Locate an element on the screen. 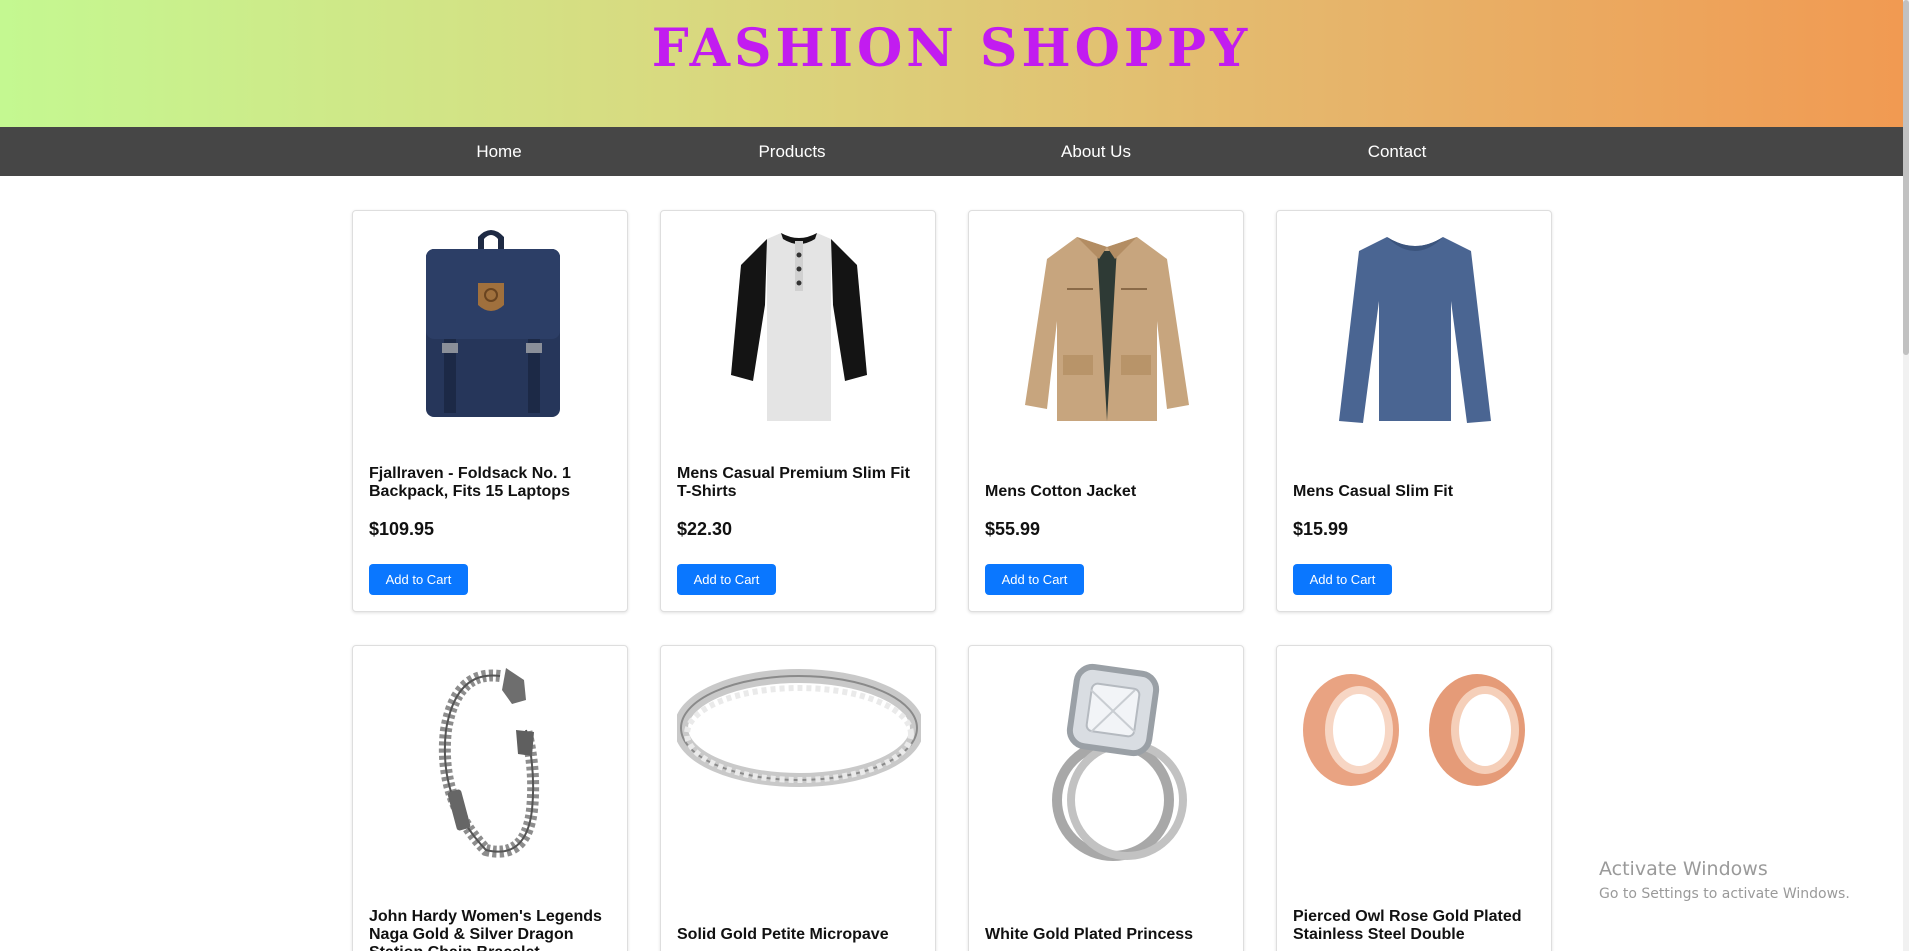 This screenshot has height=951, width=1909. nav-item-about-us: About Us is located at coordinates (1096, 151).